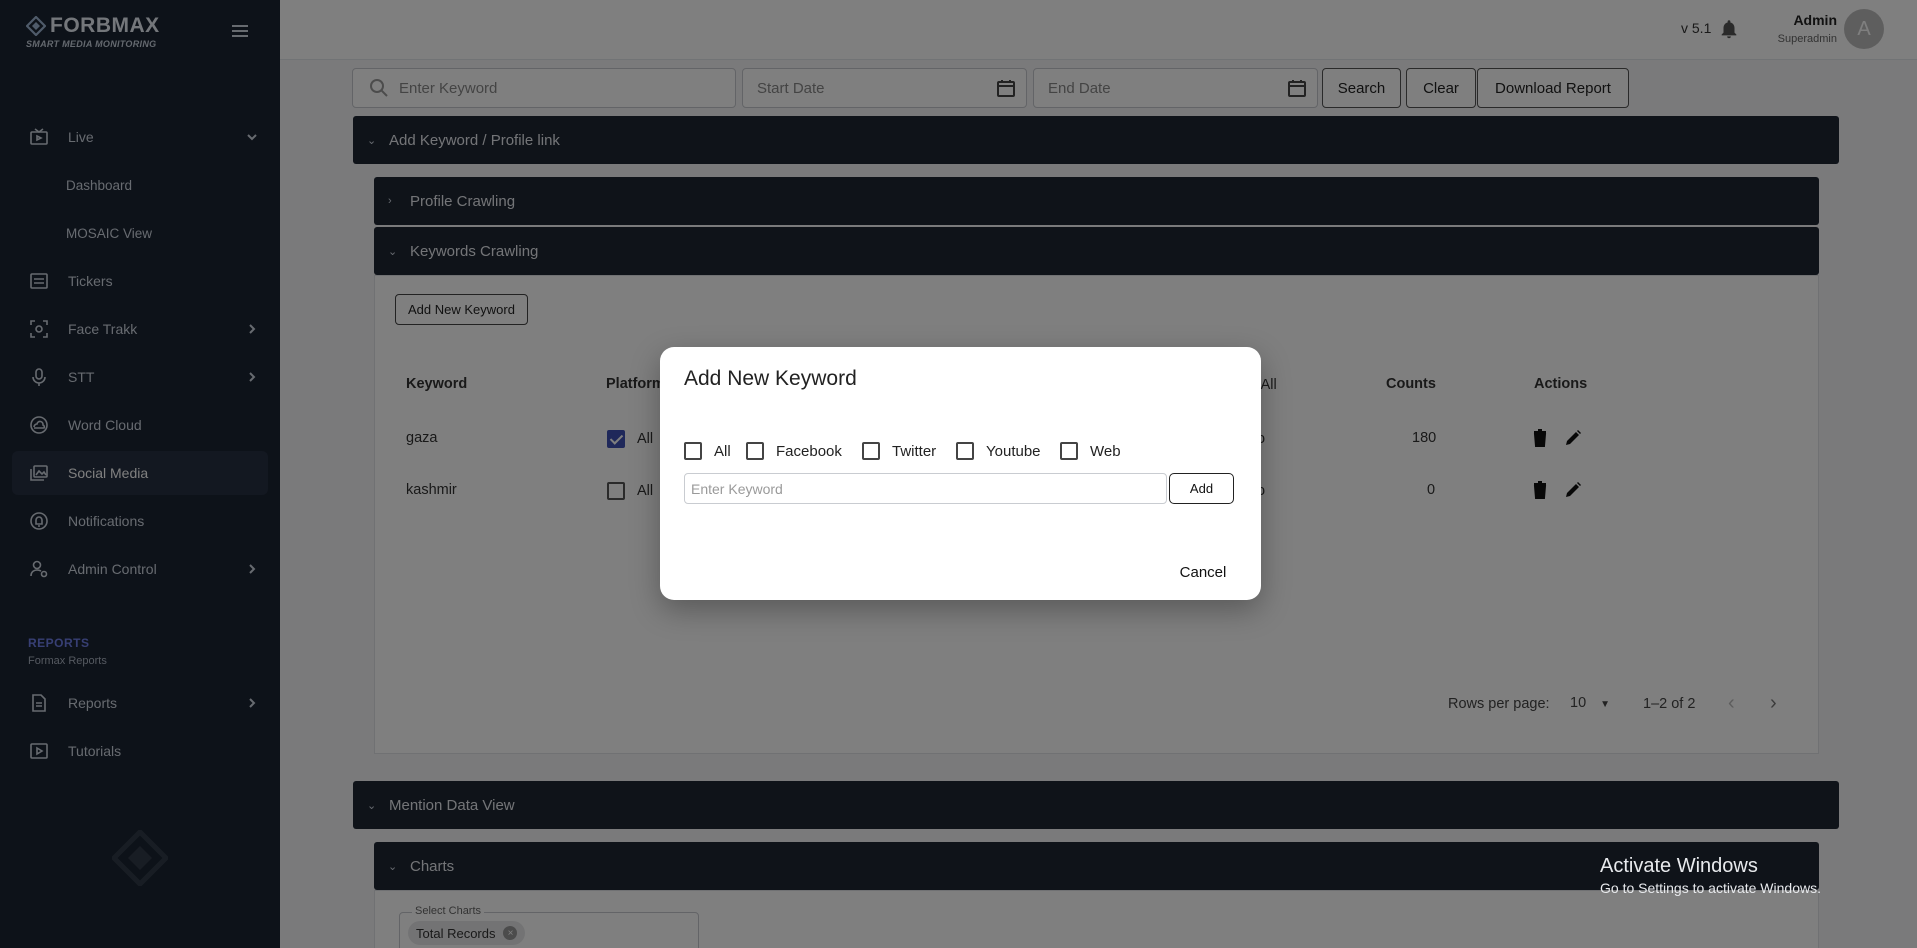  What do you see at coordinates (722, 451) in the screenshot?
I see `option-label: All` at bounding box center [722, 451].